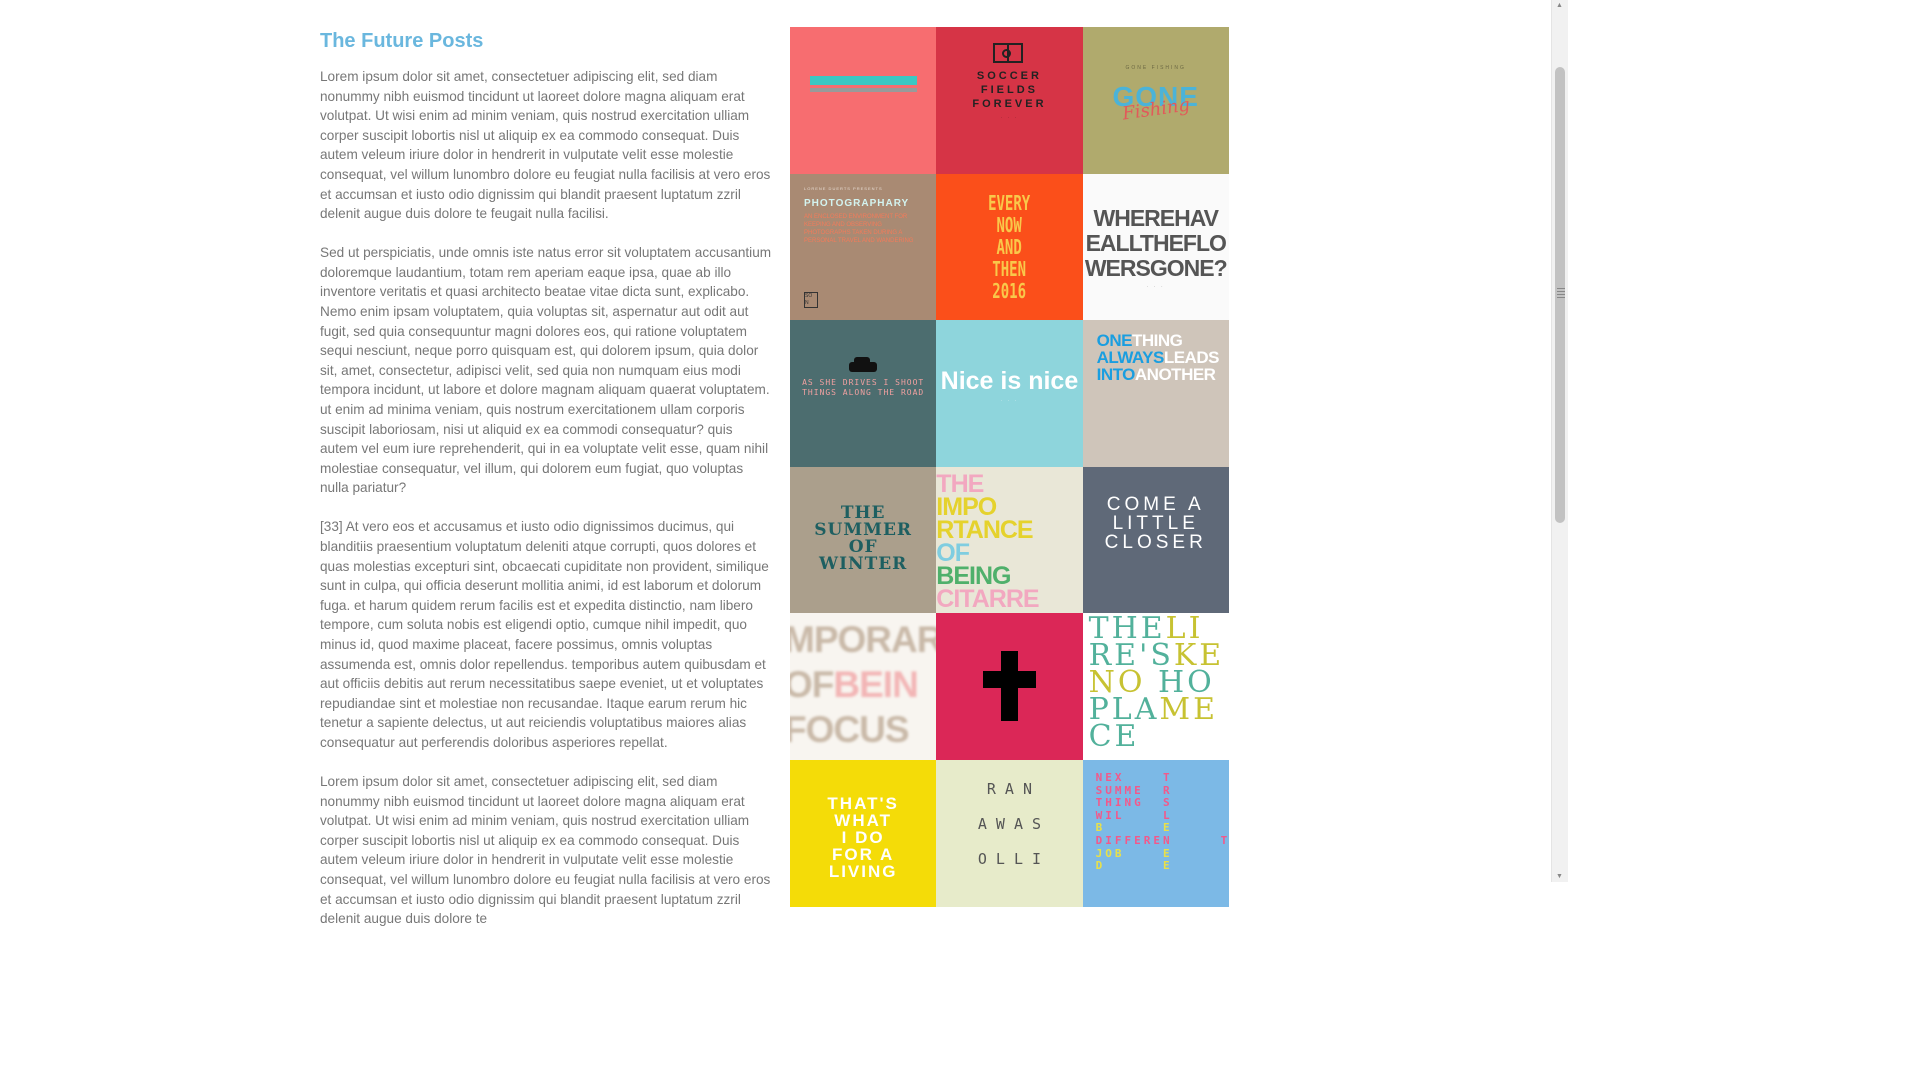 The height and width of the screenshot is (1080, 1920). I want to click on gallery-tile: THAT'S WHAT I DO FOR A LIVING, so click(863, 833).